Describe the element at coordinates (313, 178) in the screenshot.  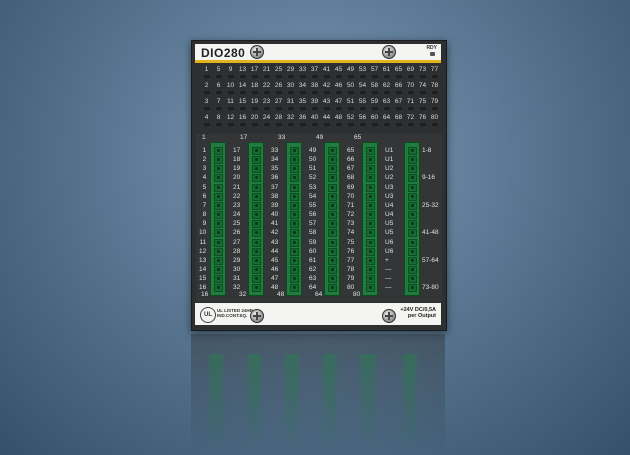
I see `channel-label: 52` at that location.